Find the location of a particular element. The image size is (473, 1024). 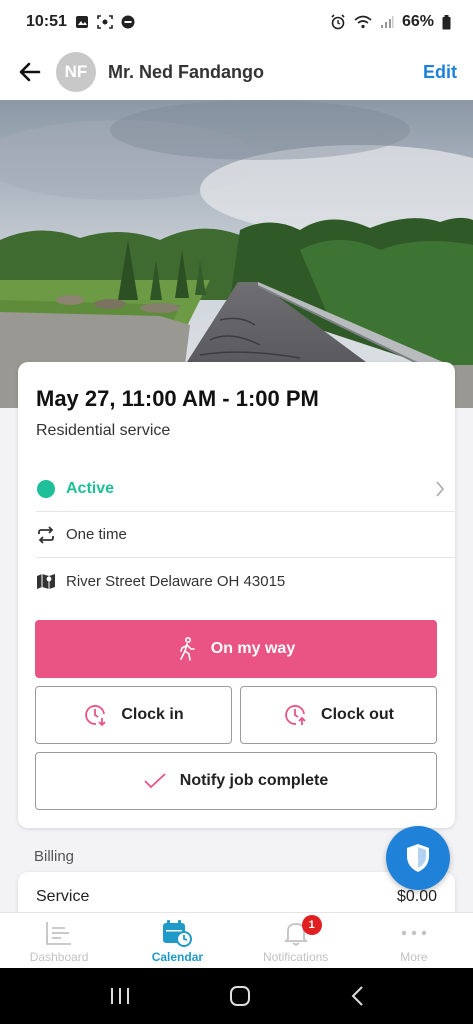

tab-notifications: 1 Notifications is located at coordinates (296, 940).